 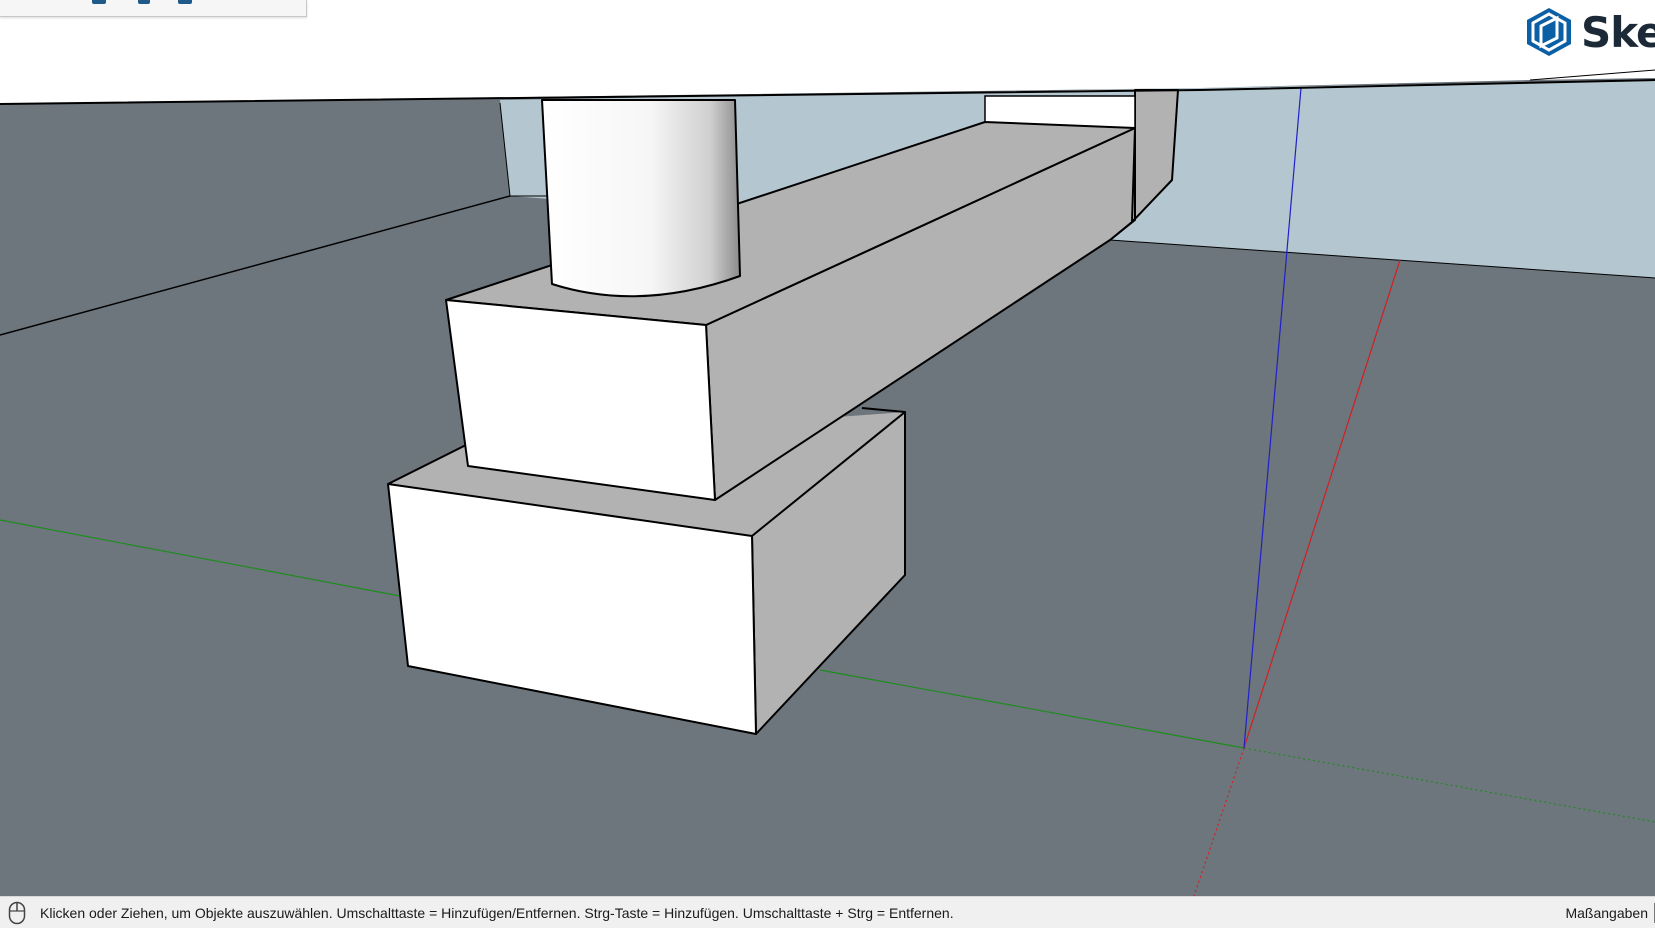 What do you see at coordinates (1606, 912) in the screenshot?
I see `measurements-label: Maßangaben` at bounding box center [1606, 912].